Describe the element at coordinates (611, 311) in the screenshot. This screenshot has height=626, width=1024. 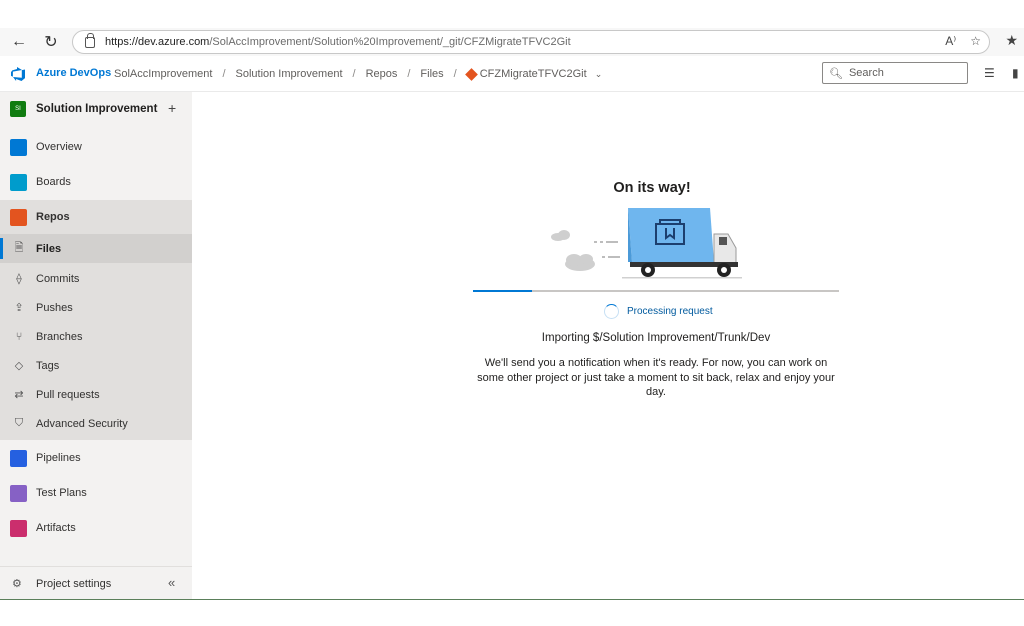
I see `spinner-icon` at that location.